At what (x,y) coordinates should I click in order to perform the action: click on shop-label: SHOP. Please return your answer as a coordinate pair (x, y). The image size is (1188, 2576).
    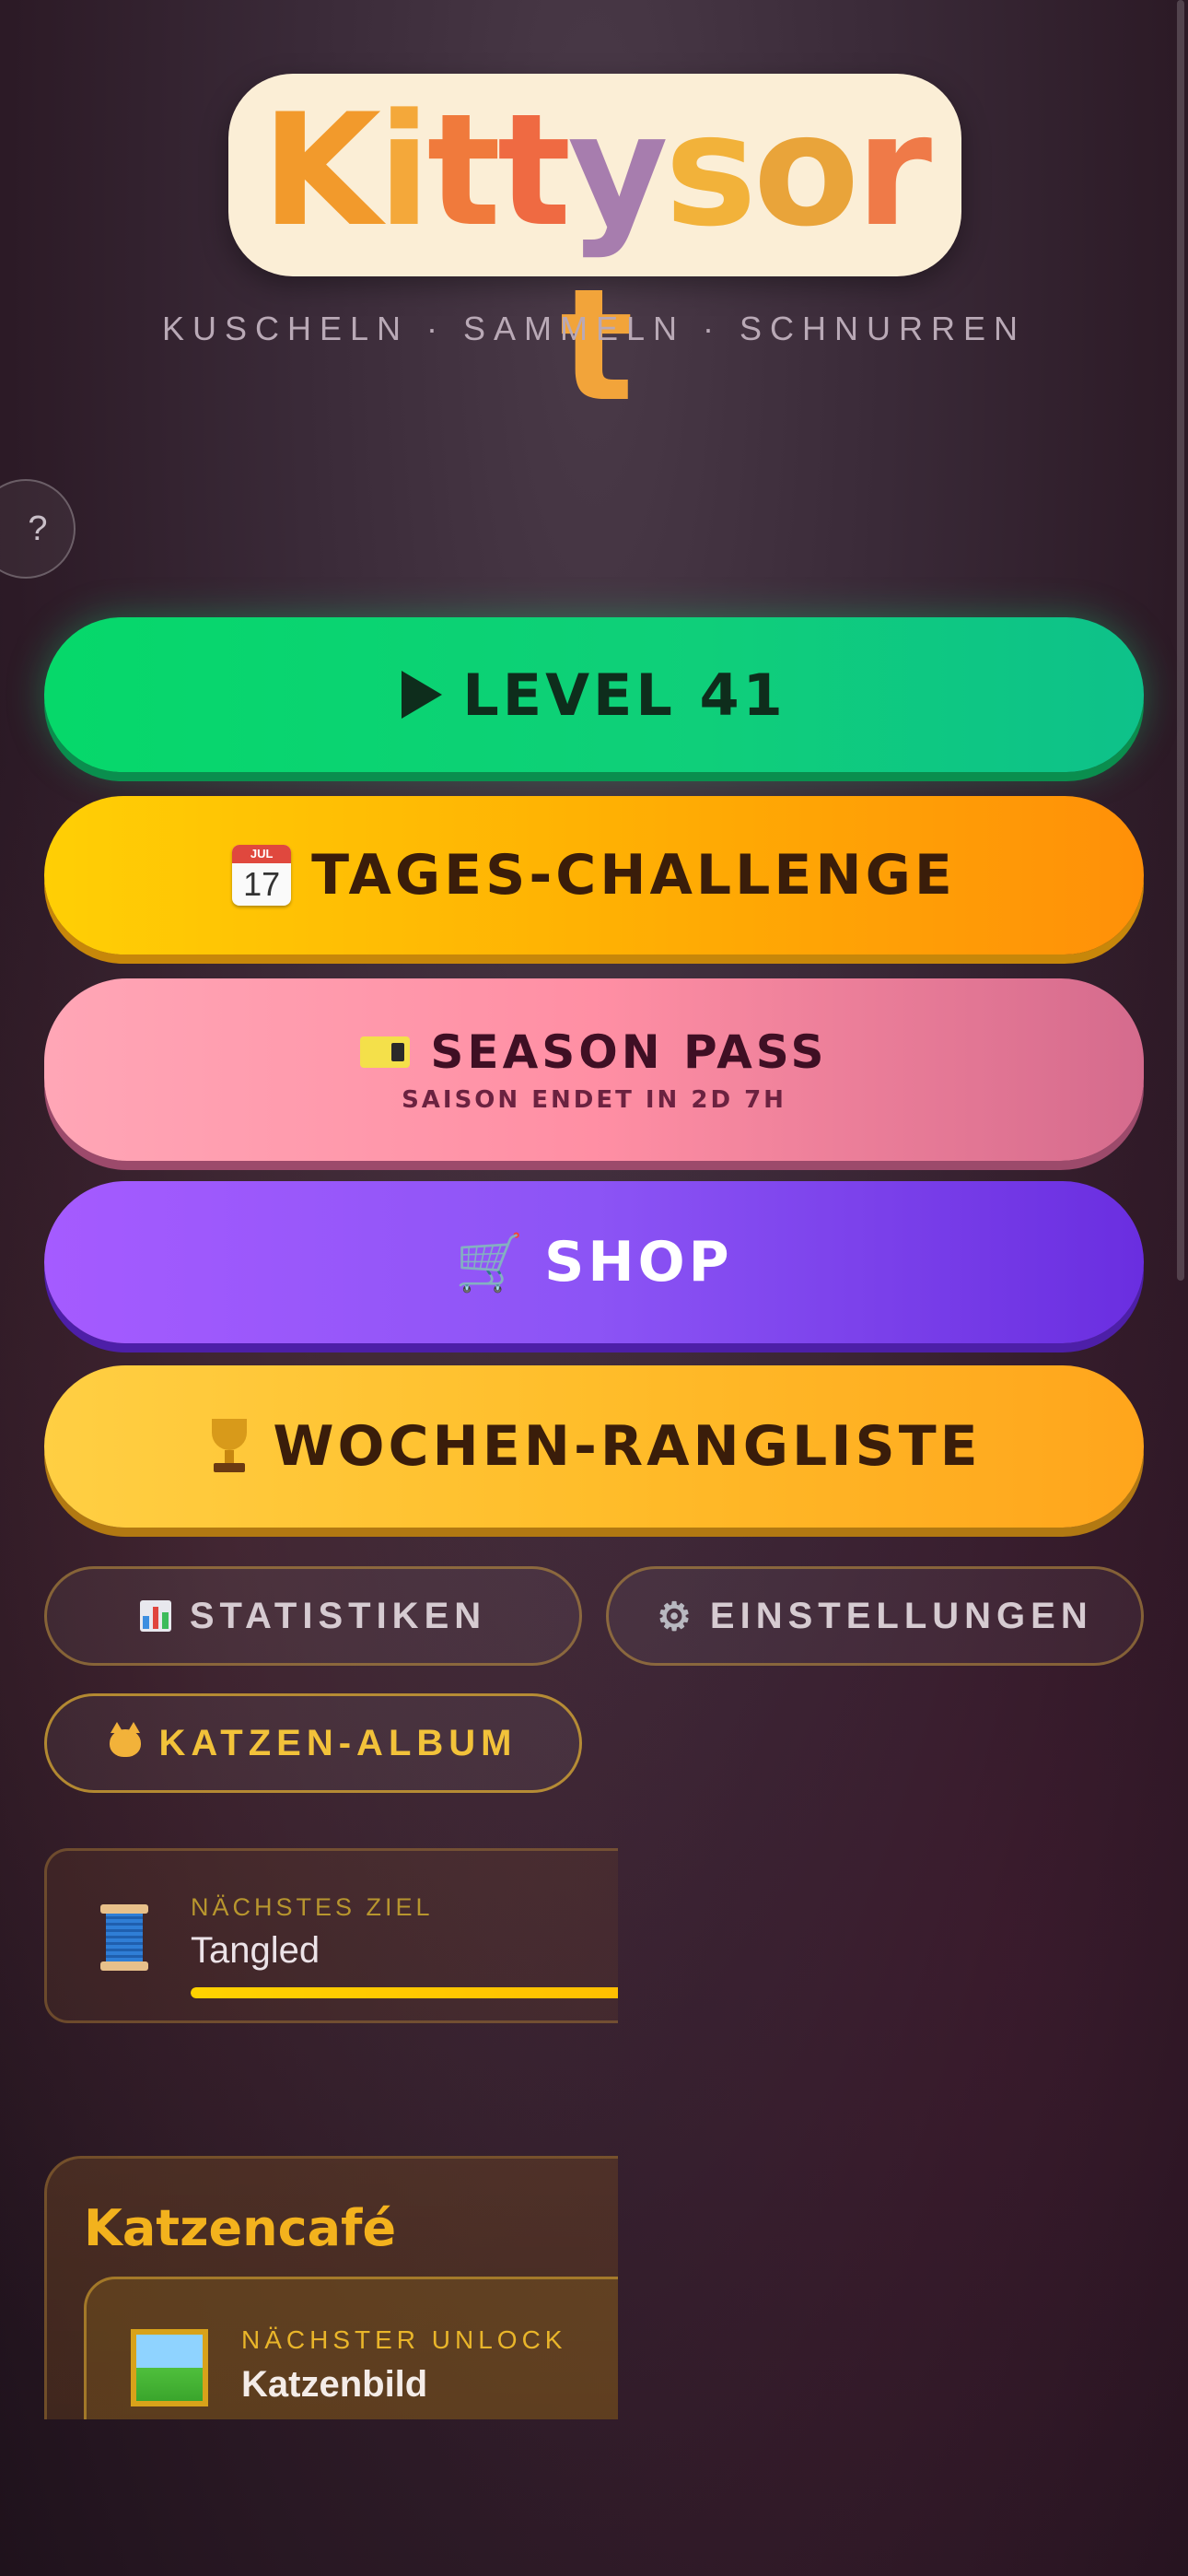
    Looking at the image, I should click on (638, 1262).